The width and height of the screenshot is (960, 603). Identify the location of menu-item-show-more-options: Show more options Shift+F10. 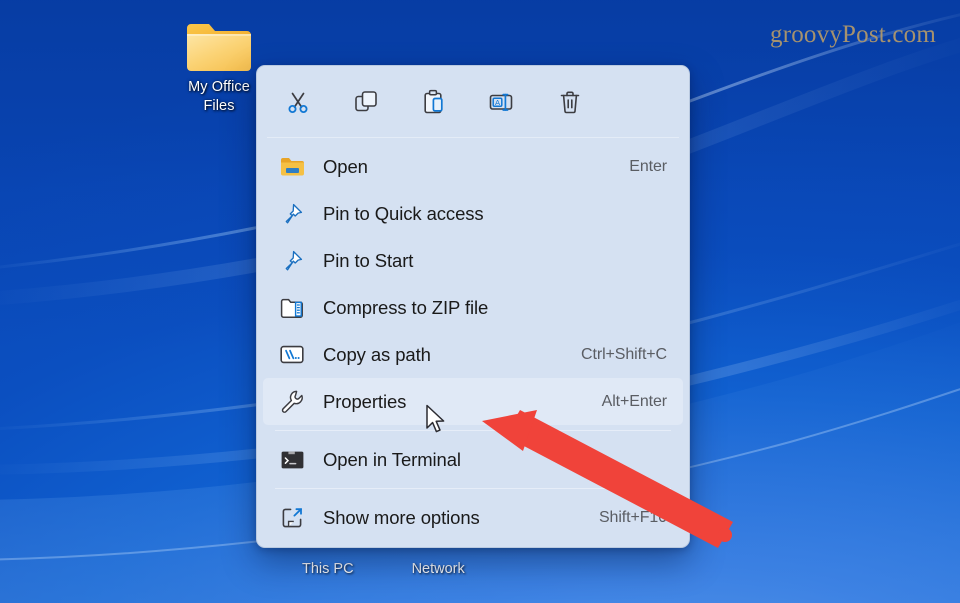
(473, 517).